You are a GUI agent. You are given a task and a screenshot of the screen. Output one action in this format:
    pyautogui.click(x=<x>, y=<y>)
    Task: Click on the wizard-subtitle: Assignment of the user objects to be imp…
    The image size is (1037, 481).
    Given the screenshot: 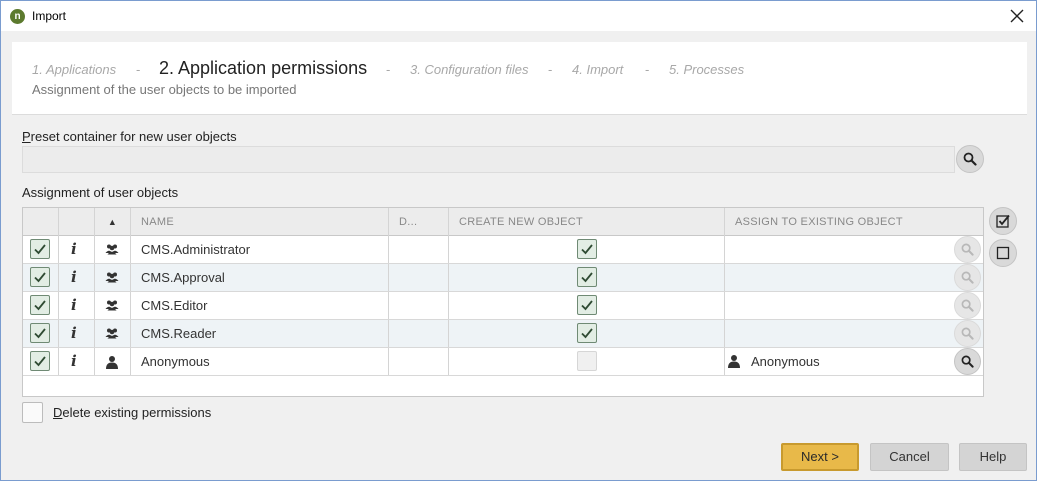 What is the action you would take?
    pyautogui.click(x=164, y=89)
    